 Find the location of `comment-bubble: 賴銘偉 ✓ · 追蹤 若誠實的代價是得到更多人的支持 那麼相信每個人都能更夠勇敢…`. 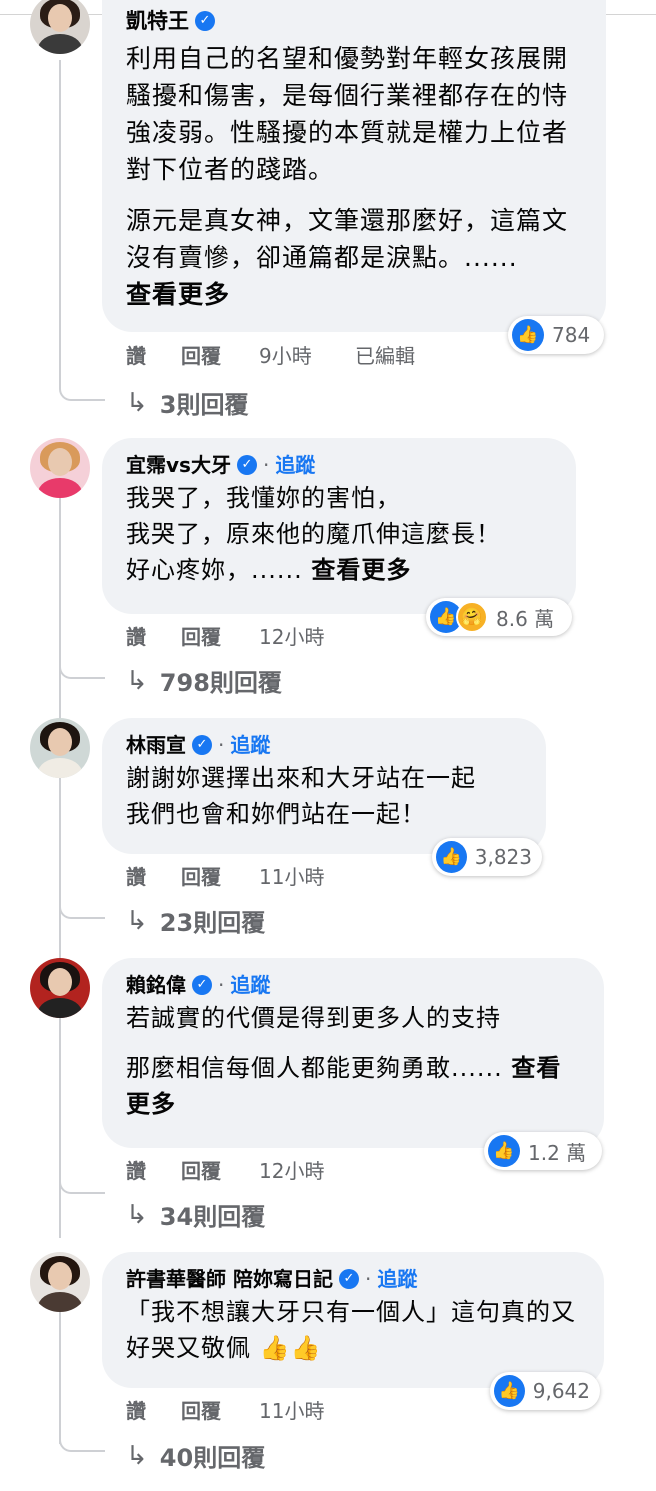

comment-bubble: 賴銘偉 ✓ · 追蹤 若誠實的代價是得到更多人的支持 那麼相信每個人都能更夠勇敢… is located at coordinates (353, 1053).